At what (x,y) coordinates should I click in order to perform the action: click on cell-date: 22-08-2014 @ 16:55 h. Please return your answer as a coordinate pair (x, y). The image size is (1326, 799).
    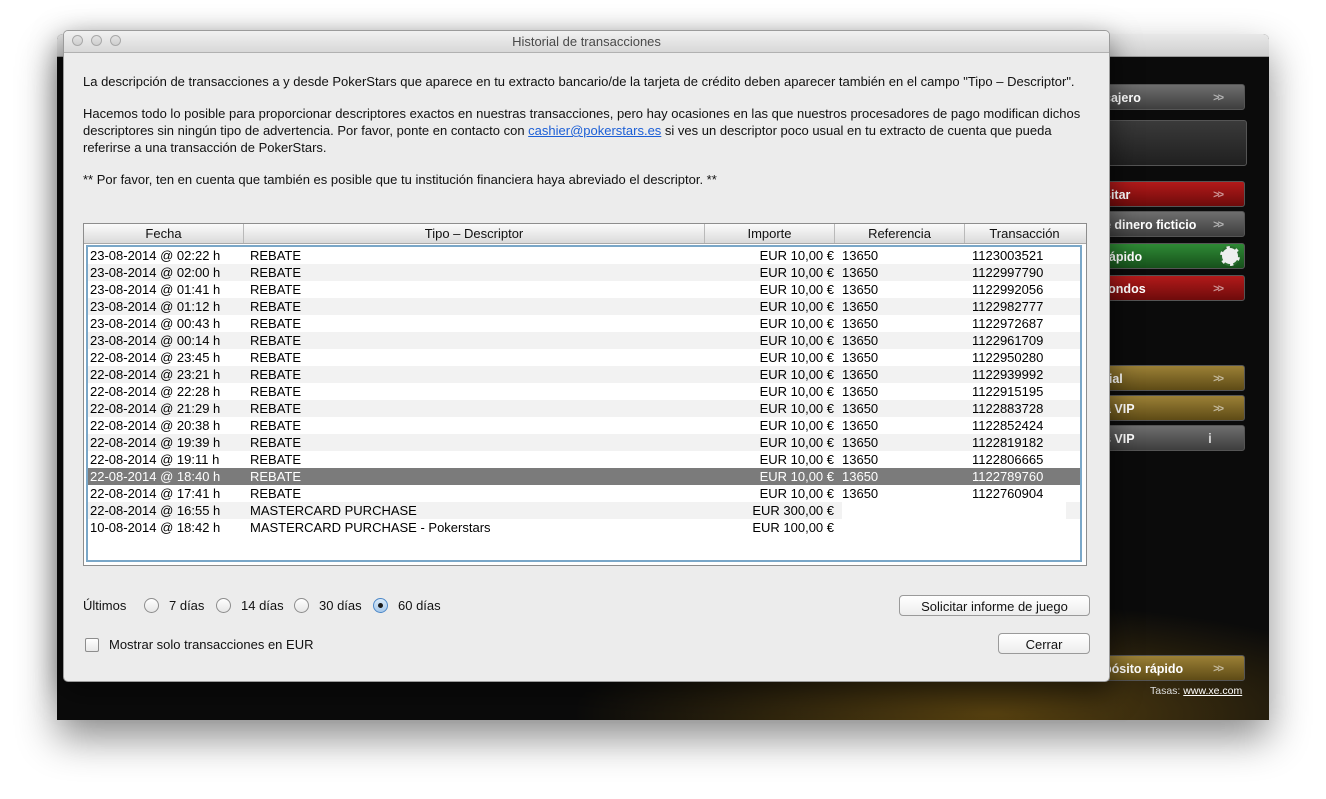
    Looking at the image, I should click on (155, 510).